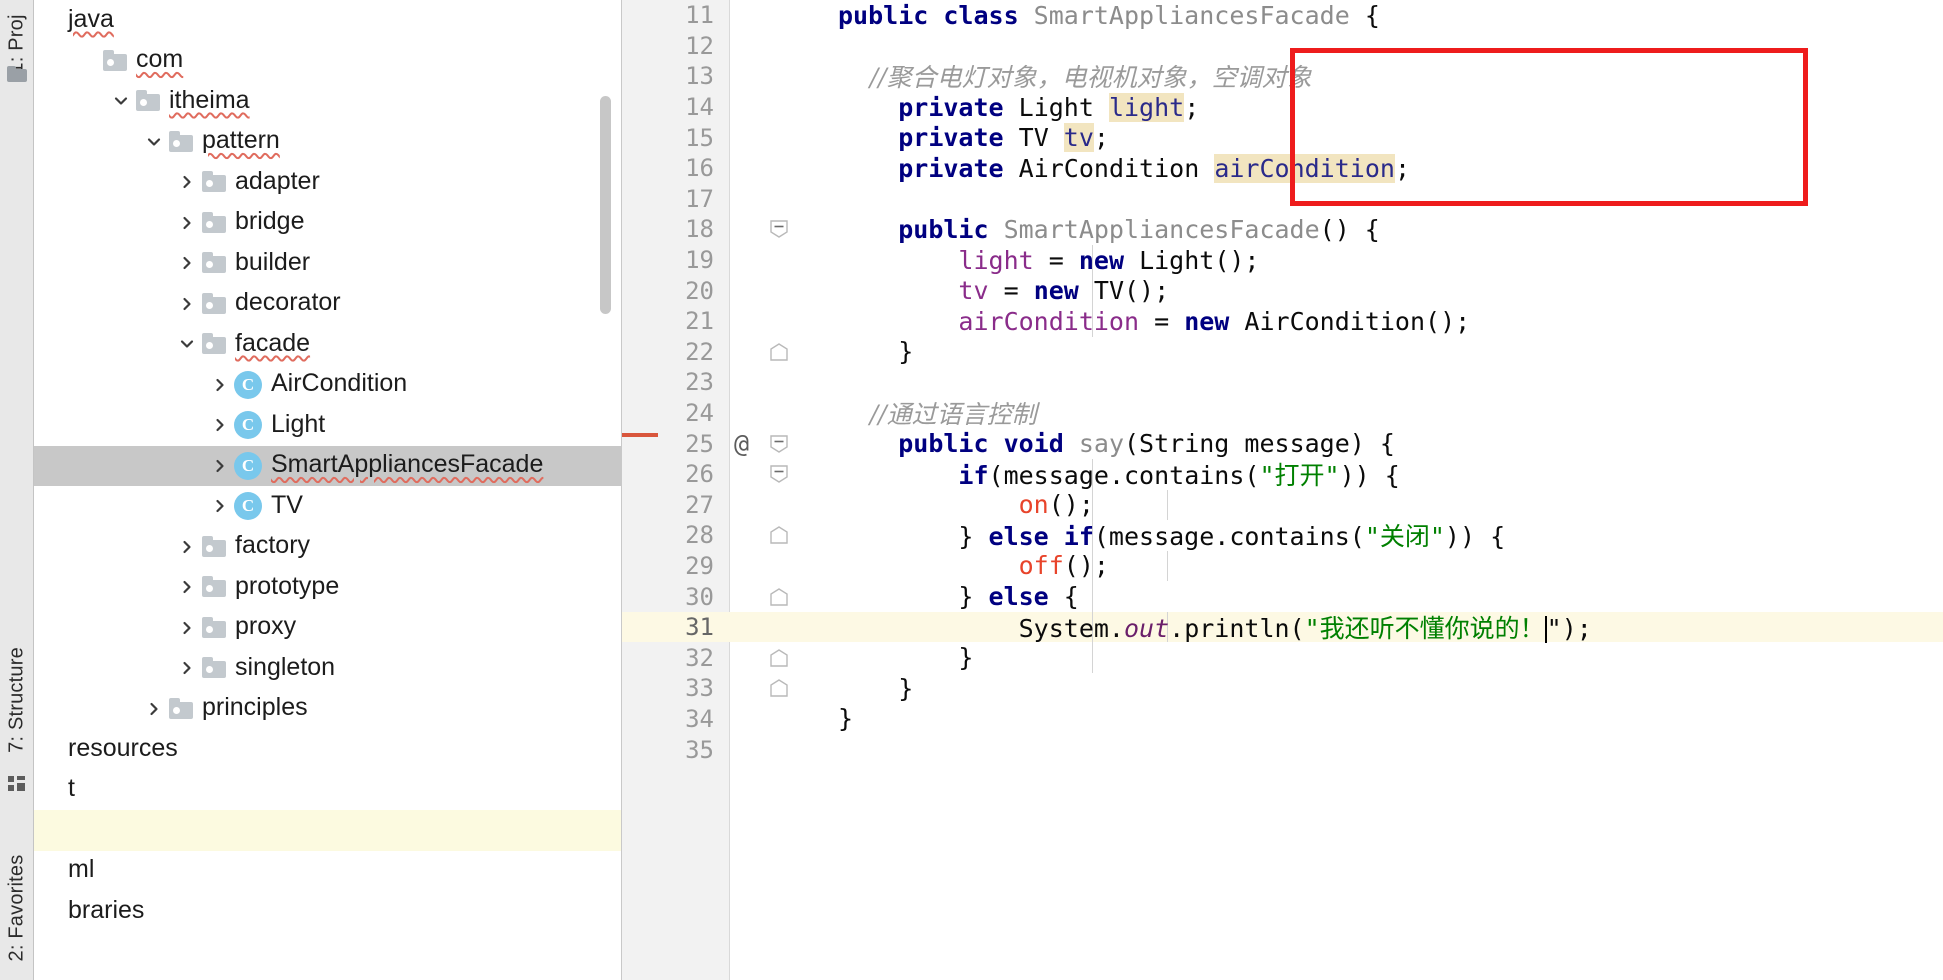  I want to click on tree-item-facade: facade, so click(327, 344).